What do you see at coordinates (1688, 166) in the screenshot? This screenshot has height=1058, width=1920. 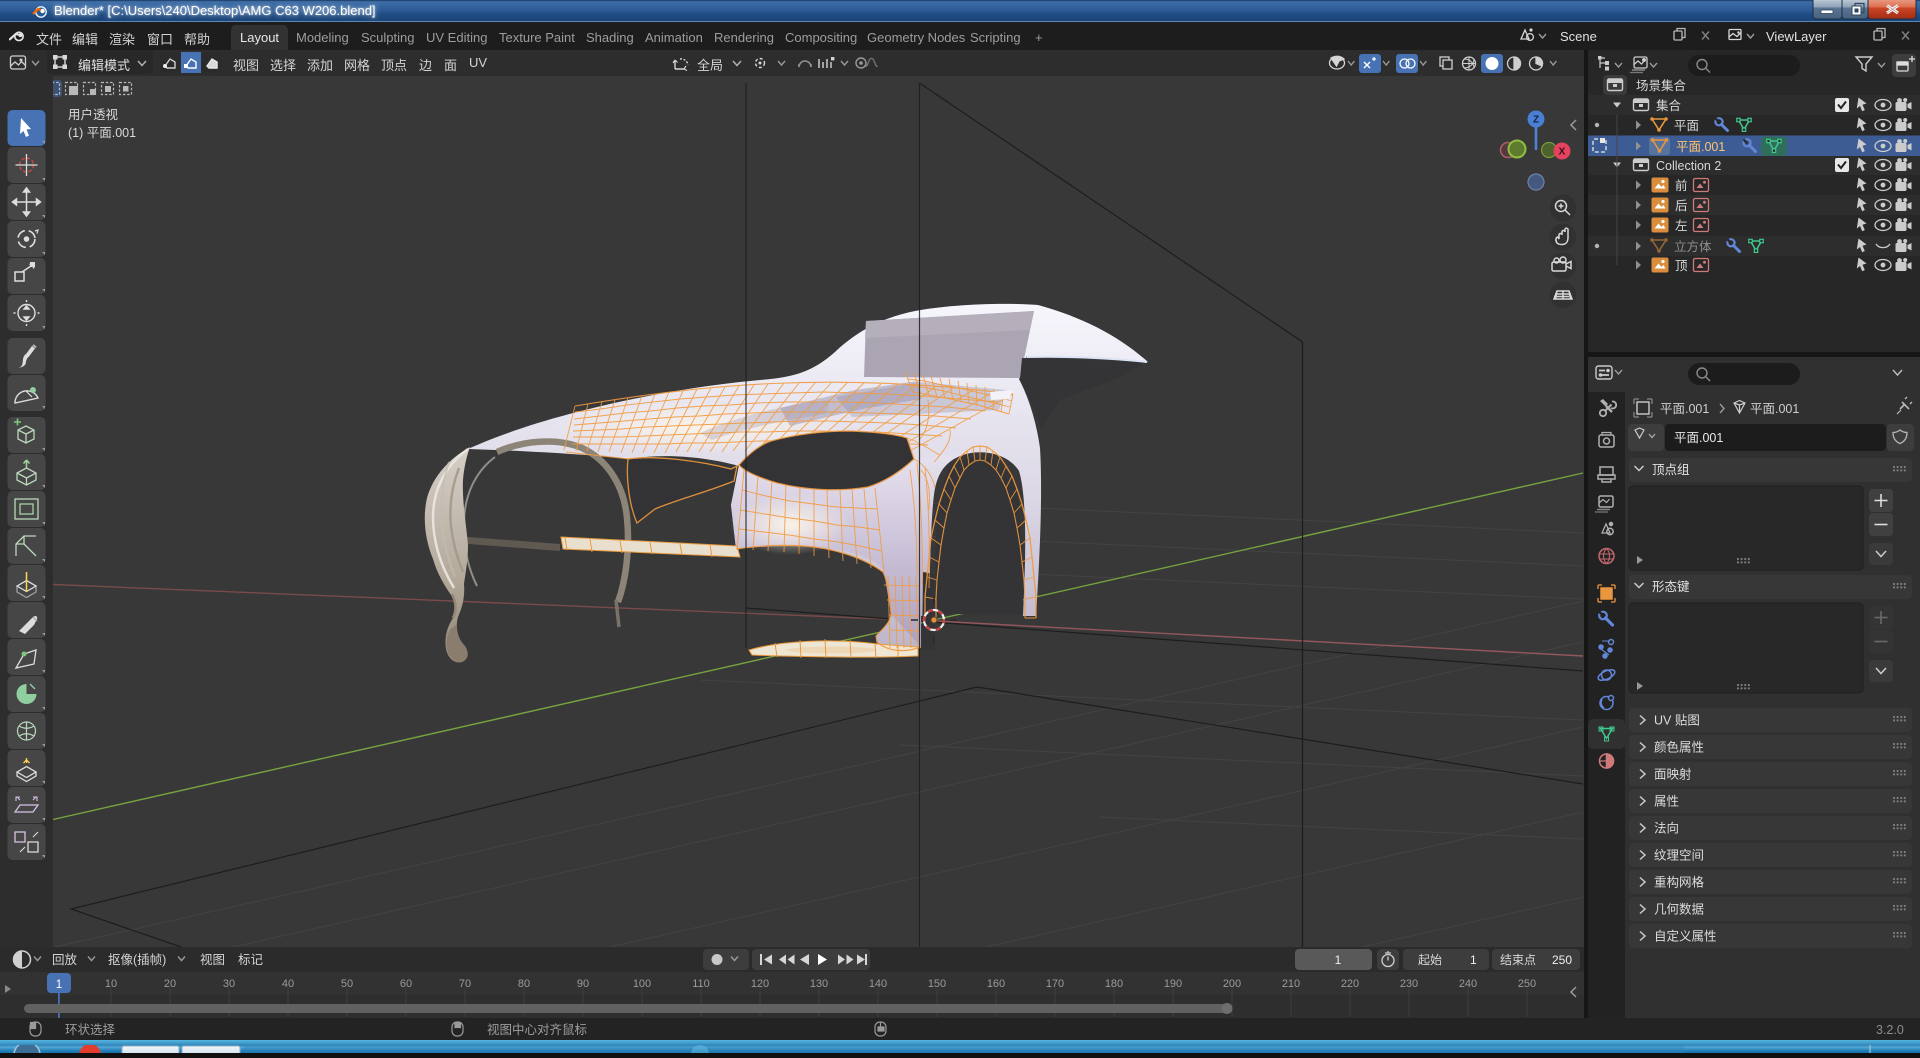 I see `svg-text: Collection 2` at bounding box center [1688, 166].